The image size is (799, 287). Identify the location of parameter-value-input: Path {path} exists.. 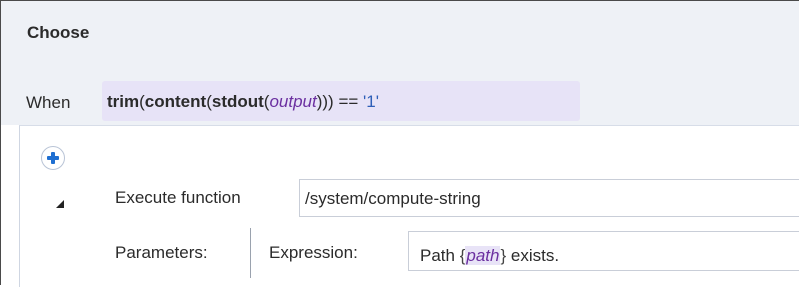
(603, 251).